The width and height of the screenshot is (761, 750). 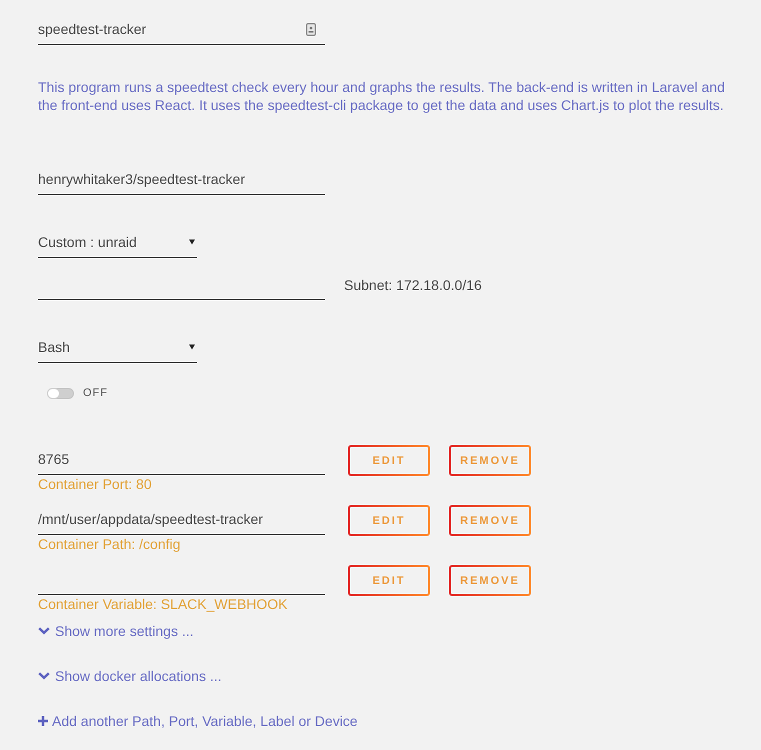 I want to click on config-description: Container Port: 80, so click(x=95, y=484).